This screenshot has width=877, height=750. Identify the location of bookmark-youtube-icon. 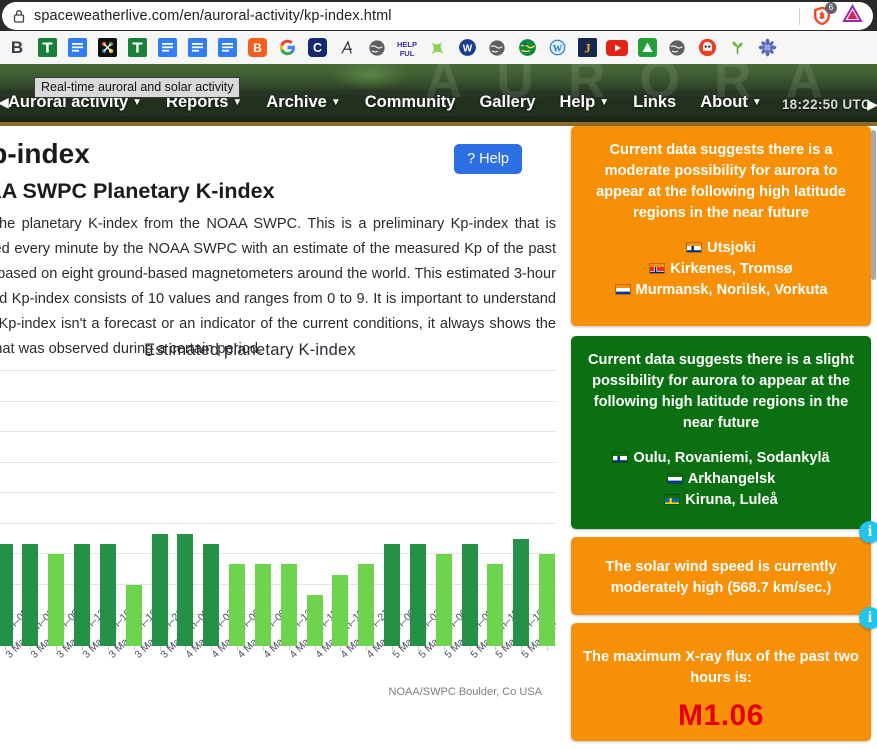
(617, 47).